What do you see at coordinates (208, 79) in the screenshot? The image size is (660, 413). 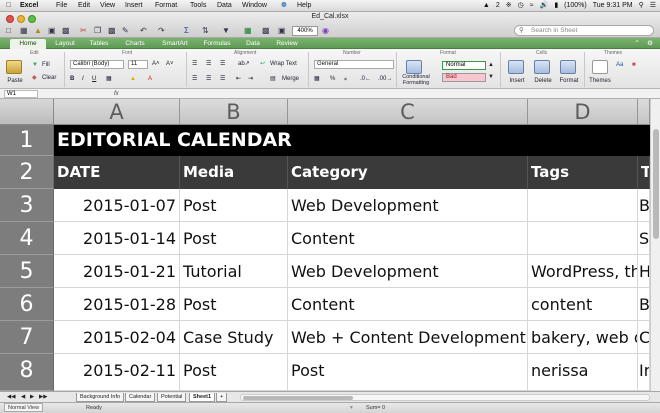 I see `align-center-icon: ☰` at bounding box center [208, 79].